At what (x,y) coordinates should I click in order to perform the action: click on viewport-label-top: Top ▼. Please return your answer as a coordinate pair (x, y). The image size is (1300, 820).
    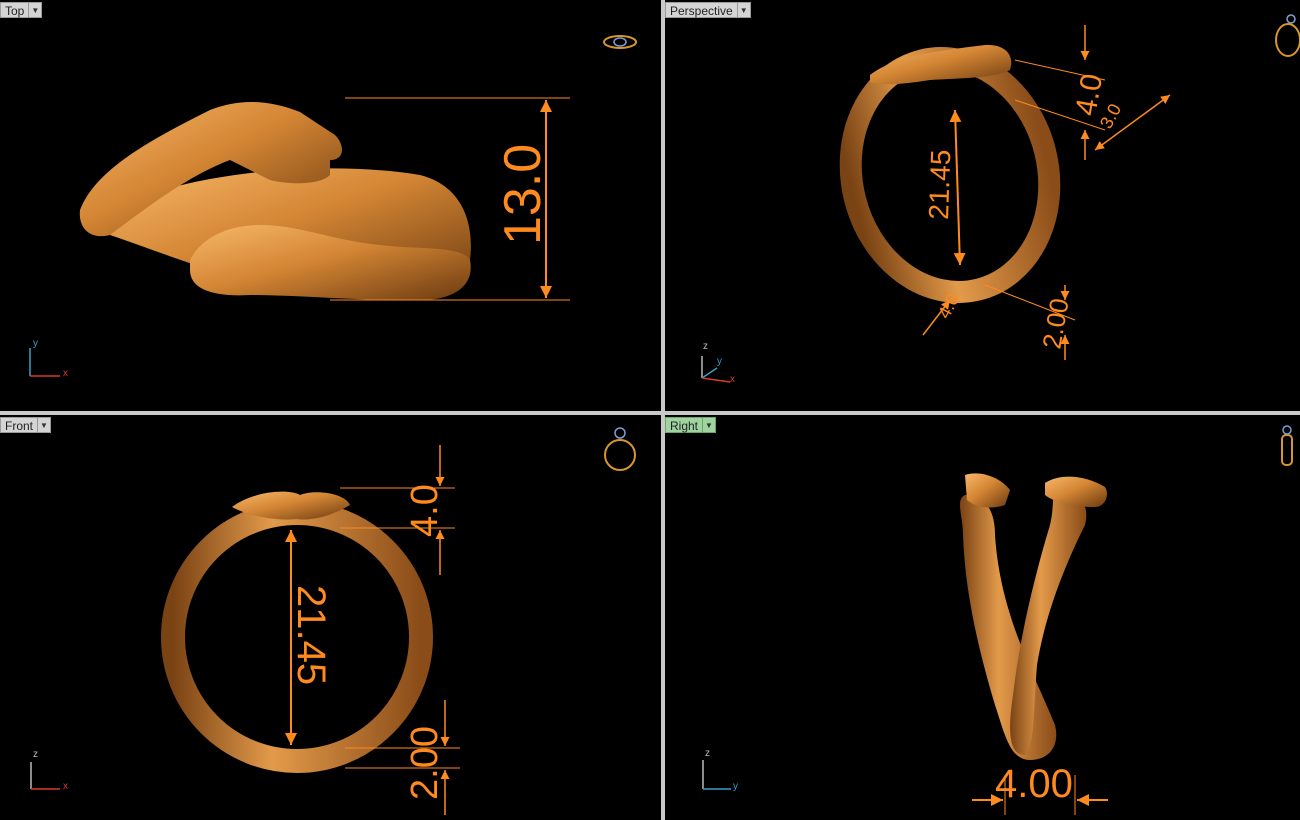
    Looking at the image, I should click on (21, 10).